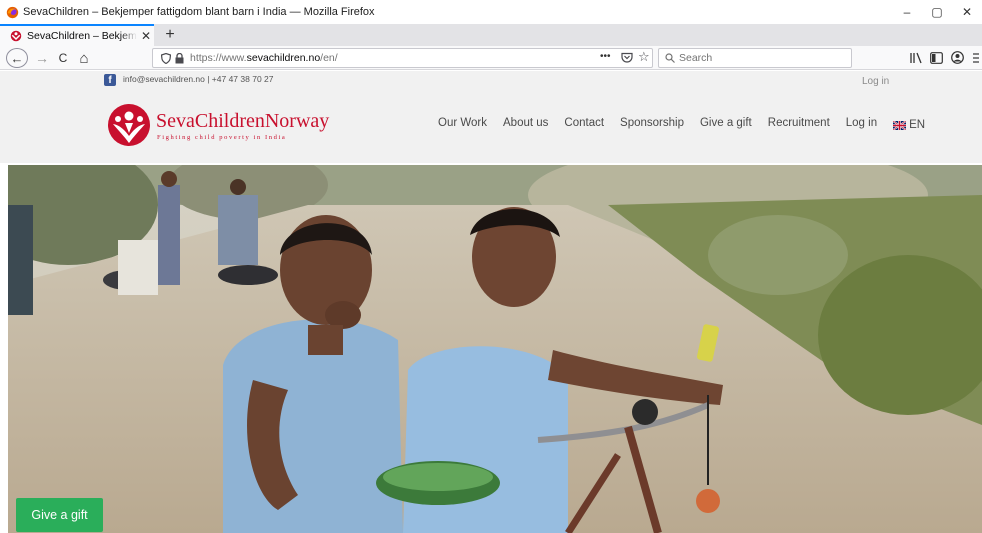 The height and width of the screenshot is (533, 982). Describe the element at coordinates (627, 58) in the screenshot. I see `pocket-icon` at that location.